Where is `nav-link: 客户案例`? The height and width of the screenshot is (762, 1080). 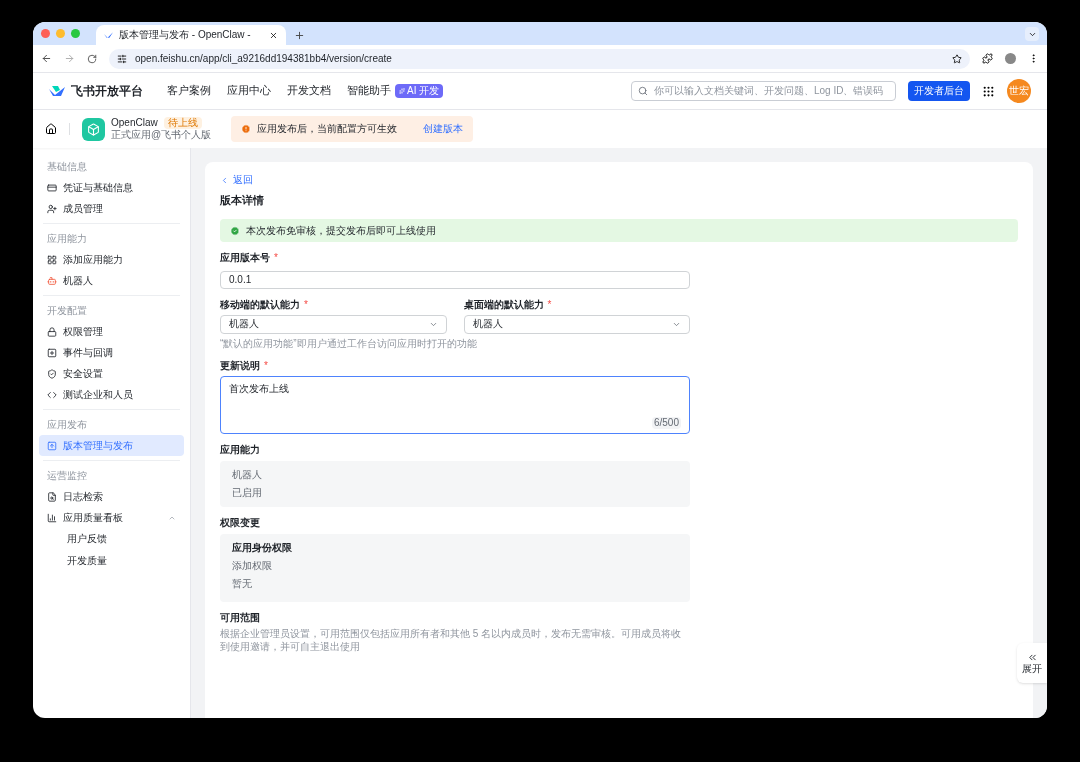 nav-link: 客户案例 is located at coordinates (189, 91).